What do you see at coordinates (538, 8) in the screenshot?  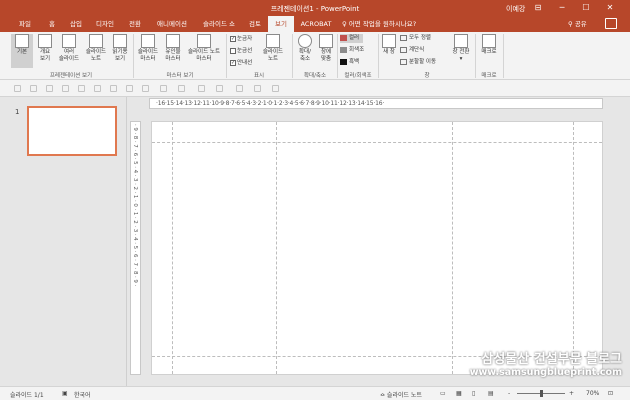 I see `ribbon-display-icon: ⊟` at bounding box center [538, 8].